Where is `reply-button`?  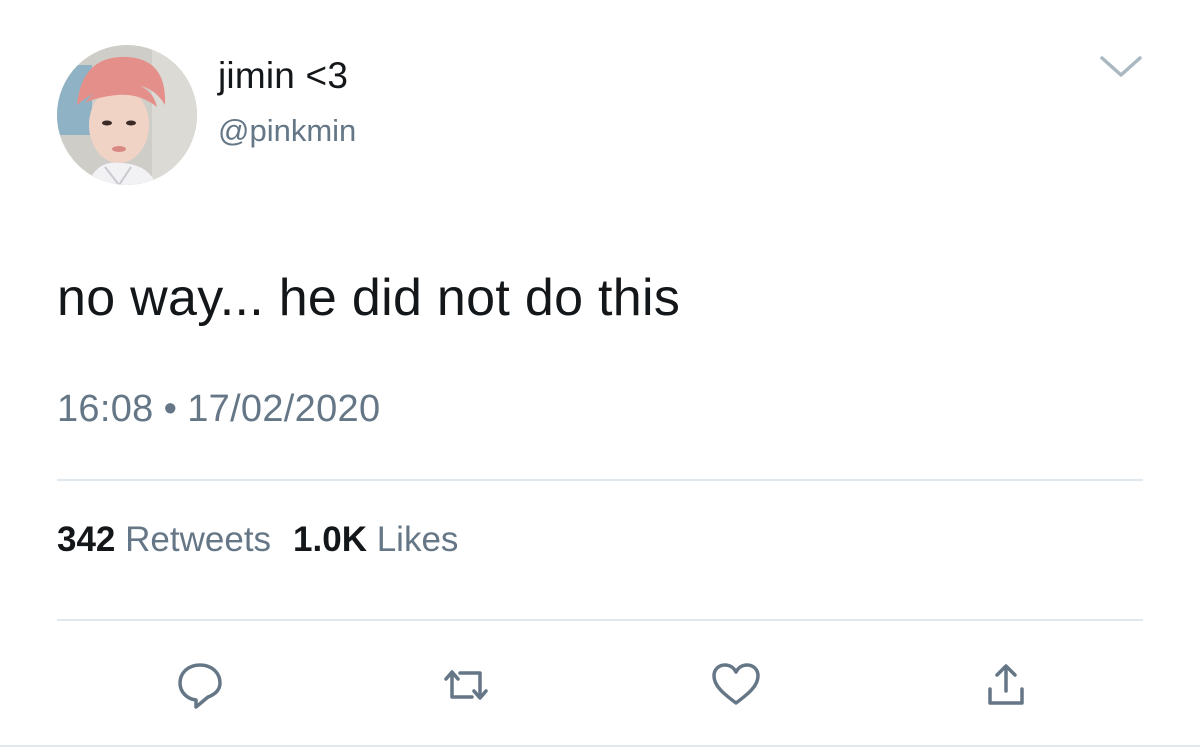 reply-button is located at coordinates (200, 685).